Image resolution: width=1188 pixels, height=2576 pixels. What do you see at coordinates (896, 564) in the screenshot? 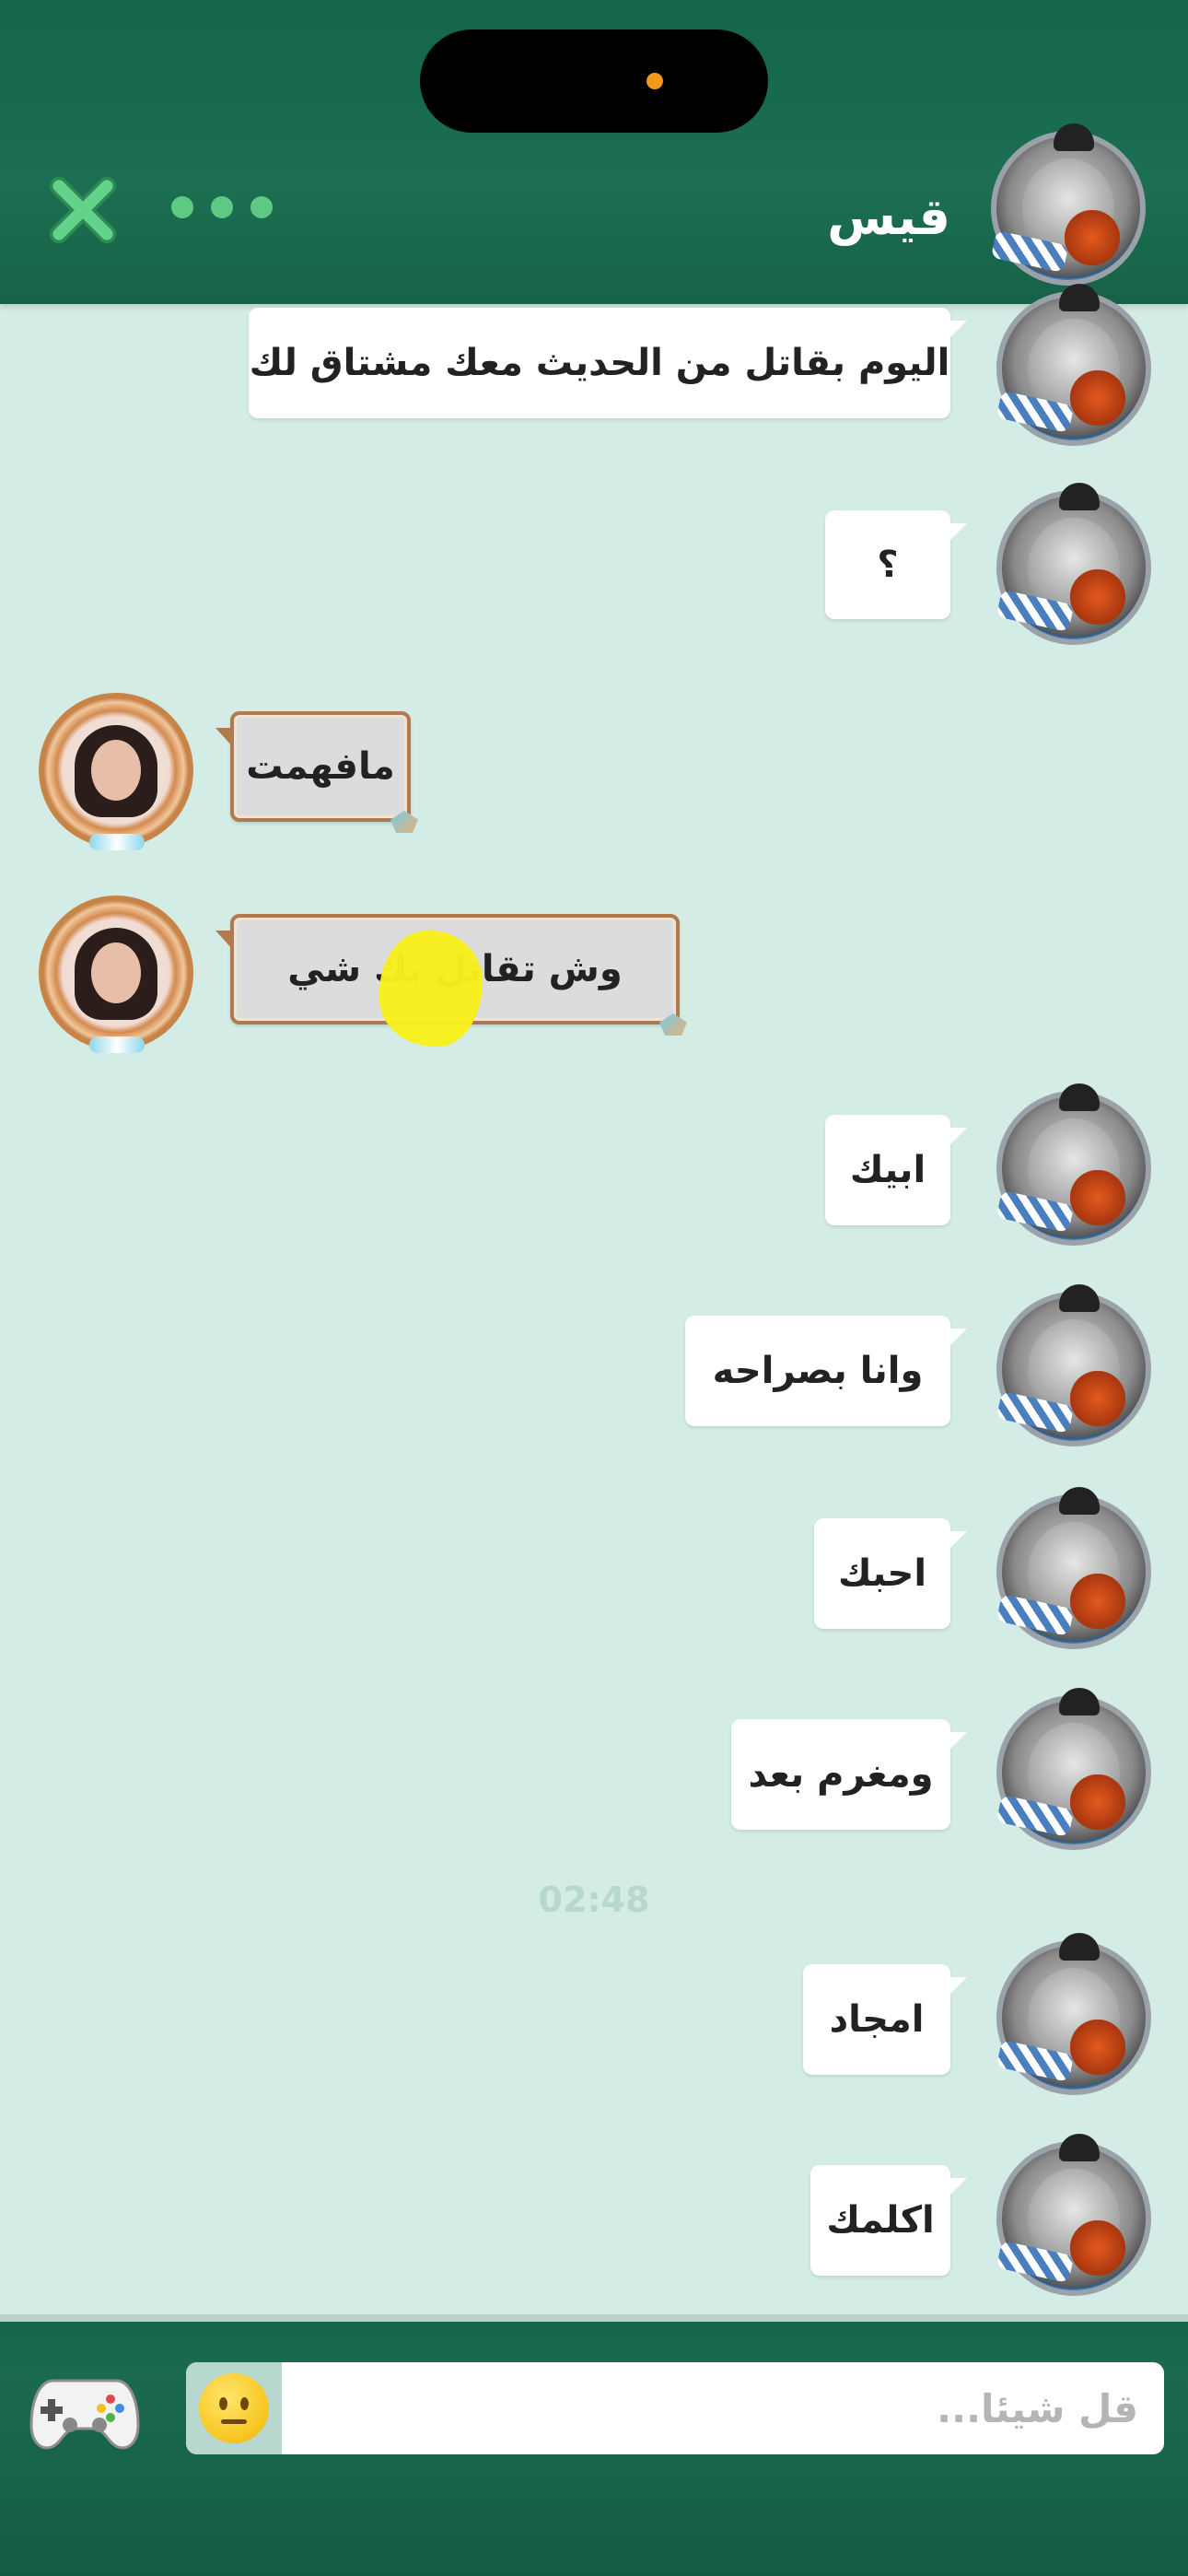
I see `message-bubble-outgoing: ؟` at bounding box center [896, 564].